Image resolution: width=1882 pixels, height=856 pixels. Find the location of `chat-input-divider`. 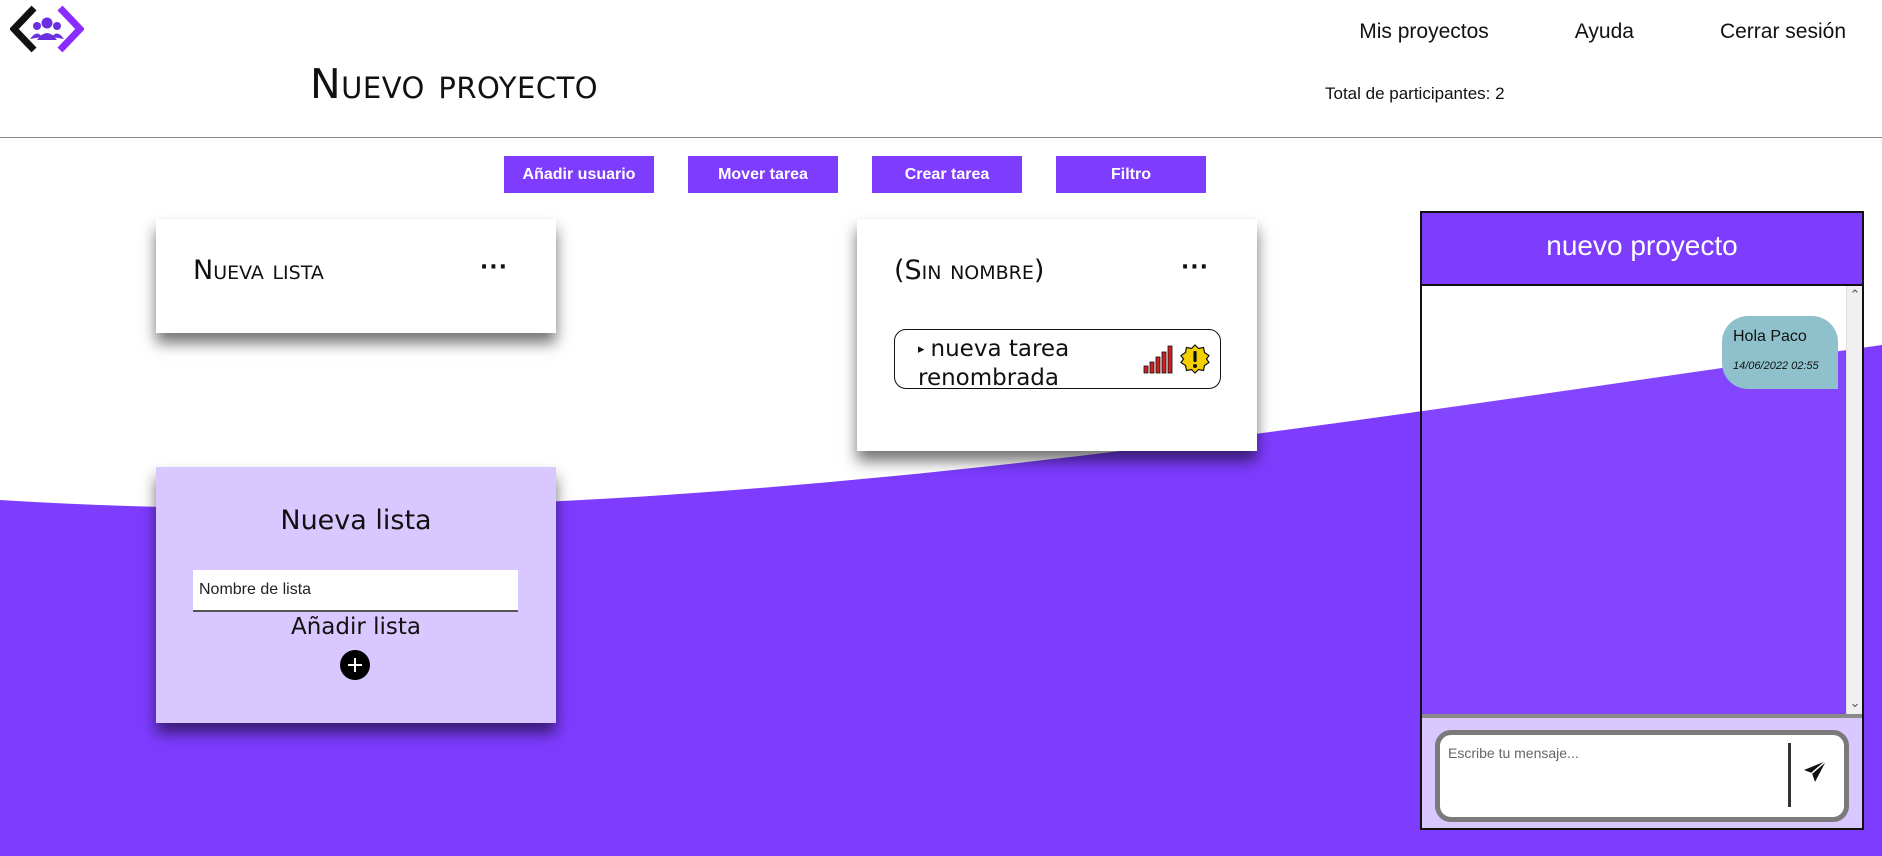

chat-input-divider is located at coordinates (1789, 775).